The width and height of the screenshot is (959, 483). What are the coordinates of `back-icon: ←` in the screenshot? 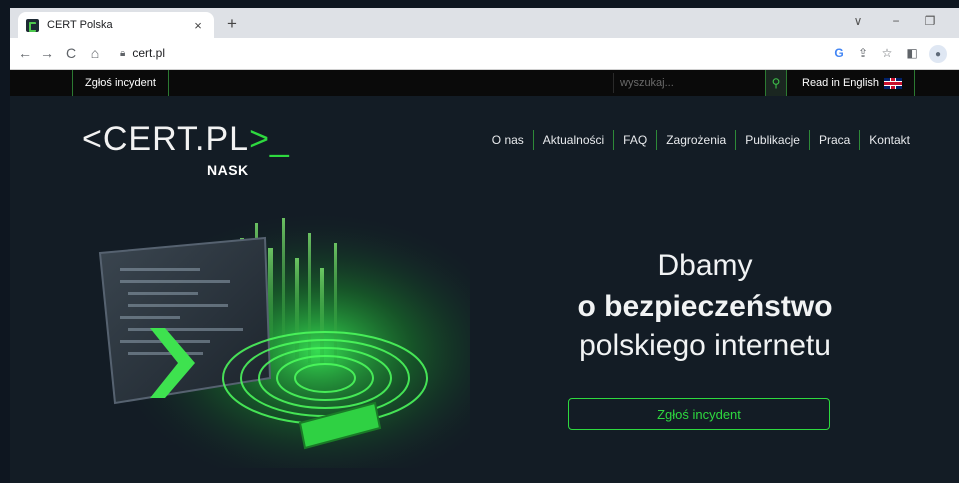 It's located at (25, 53).